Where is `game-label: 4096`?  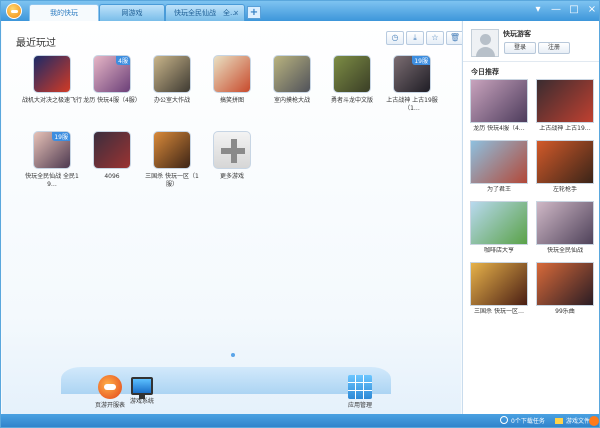
game-label: 4096 is located at coordinates (112, 176).